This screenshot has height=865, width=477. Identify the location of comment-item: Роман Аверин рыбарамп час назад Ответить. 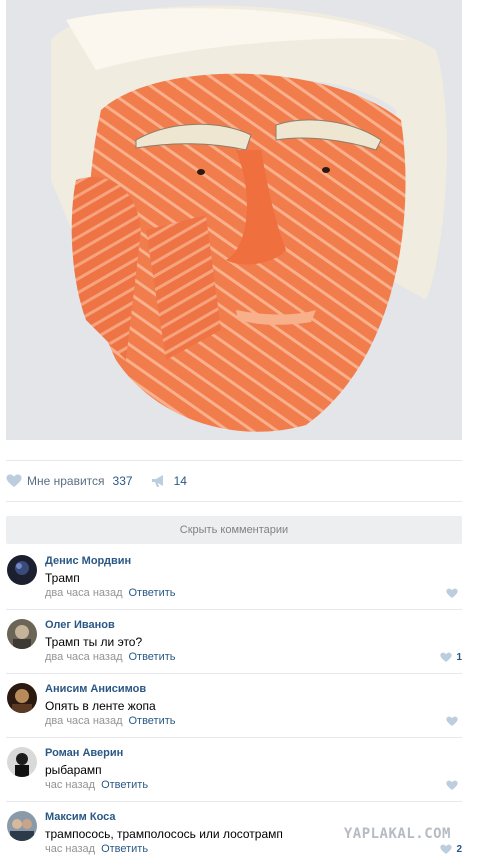
(234, 770).